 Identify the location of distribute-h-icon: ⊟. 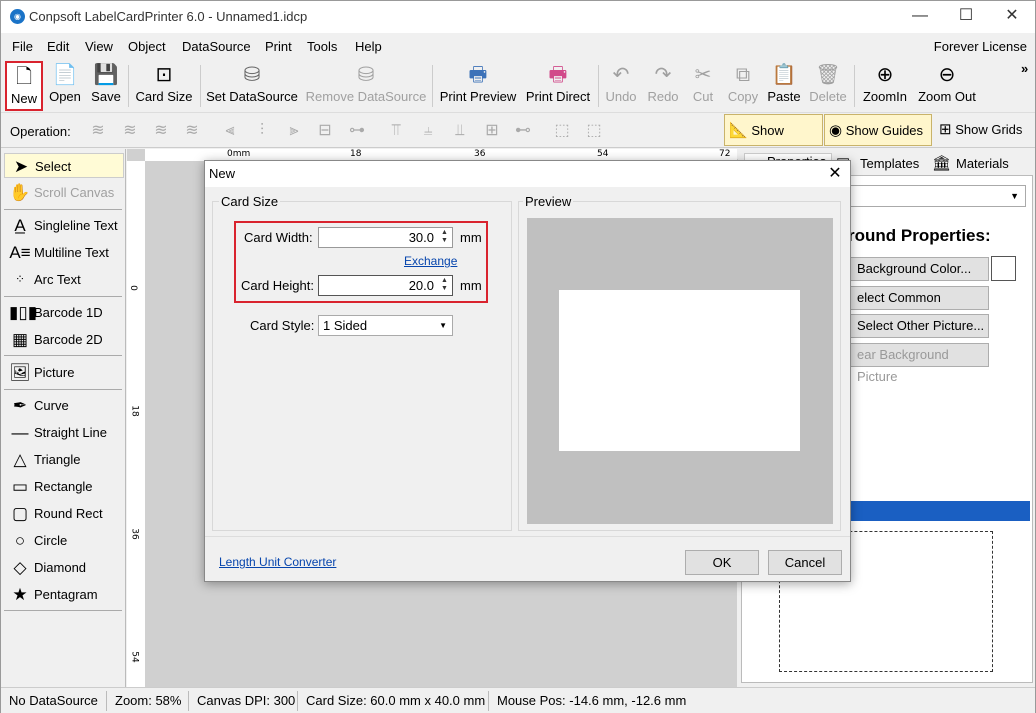
(325, 131).